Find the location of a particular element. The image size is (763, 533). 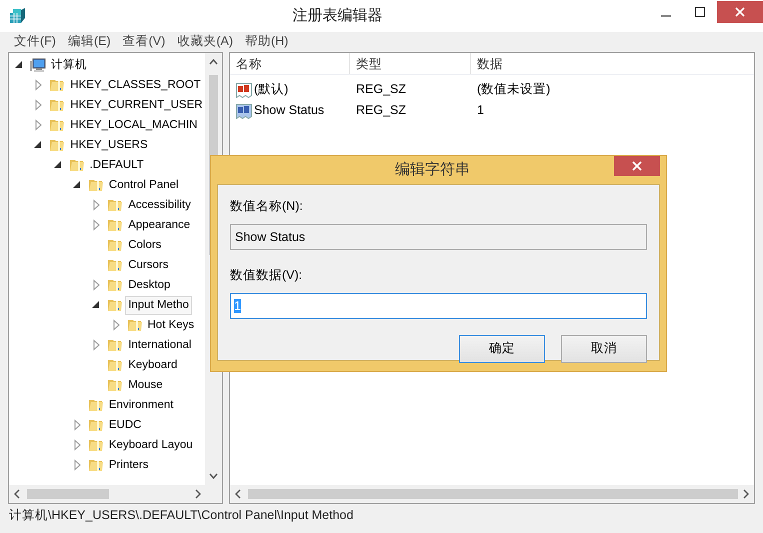

menu-item: 帮助(H) is located at coordinates (266, 42).